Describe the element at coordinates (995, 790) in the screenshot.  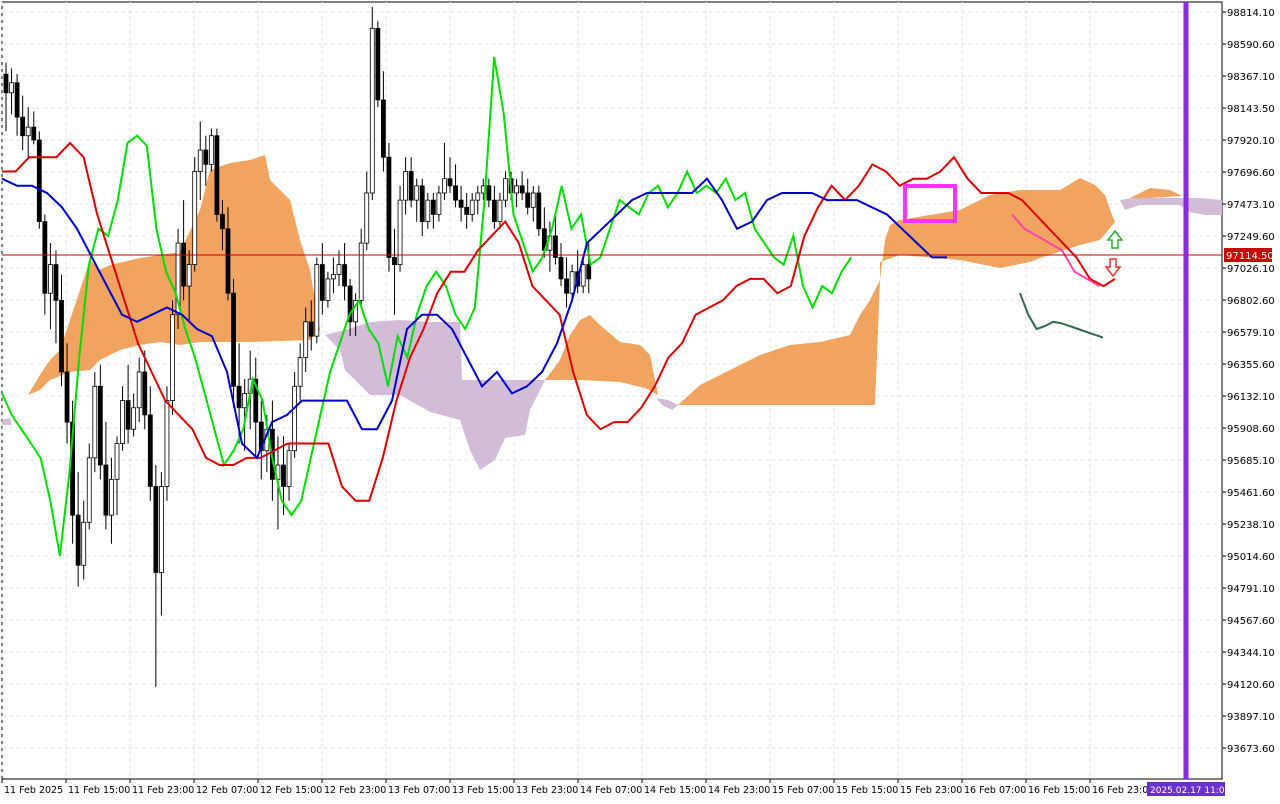
I see `x-tick-label: 16 Feb 07:00` at that location.